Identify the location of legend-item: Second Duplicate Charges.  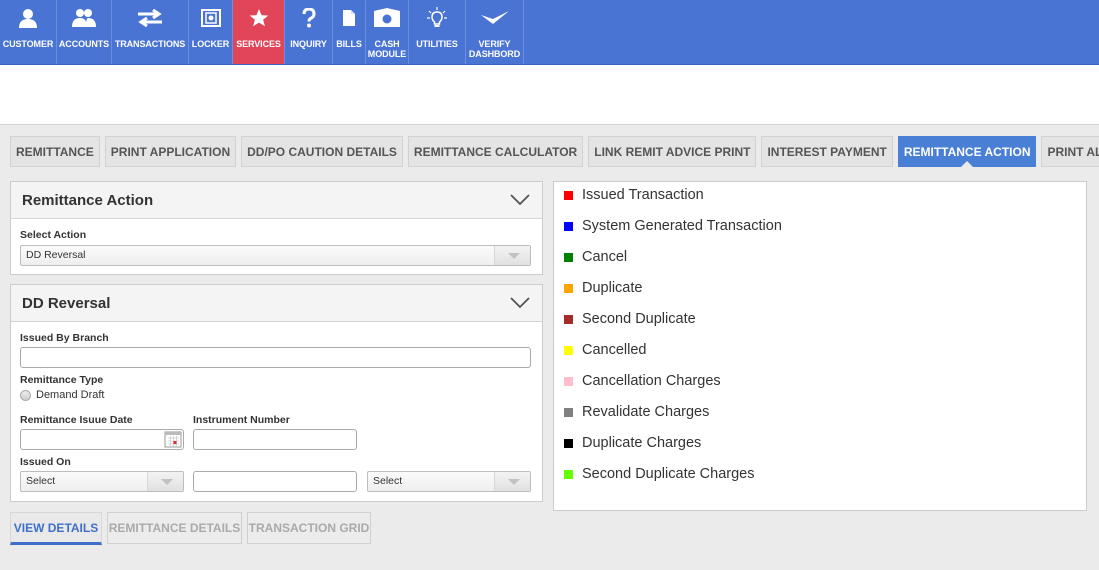
(659, 474).